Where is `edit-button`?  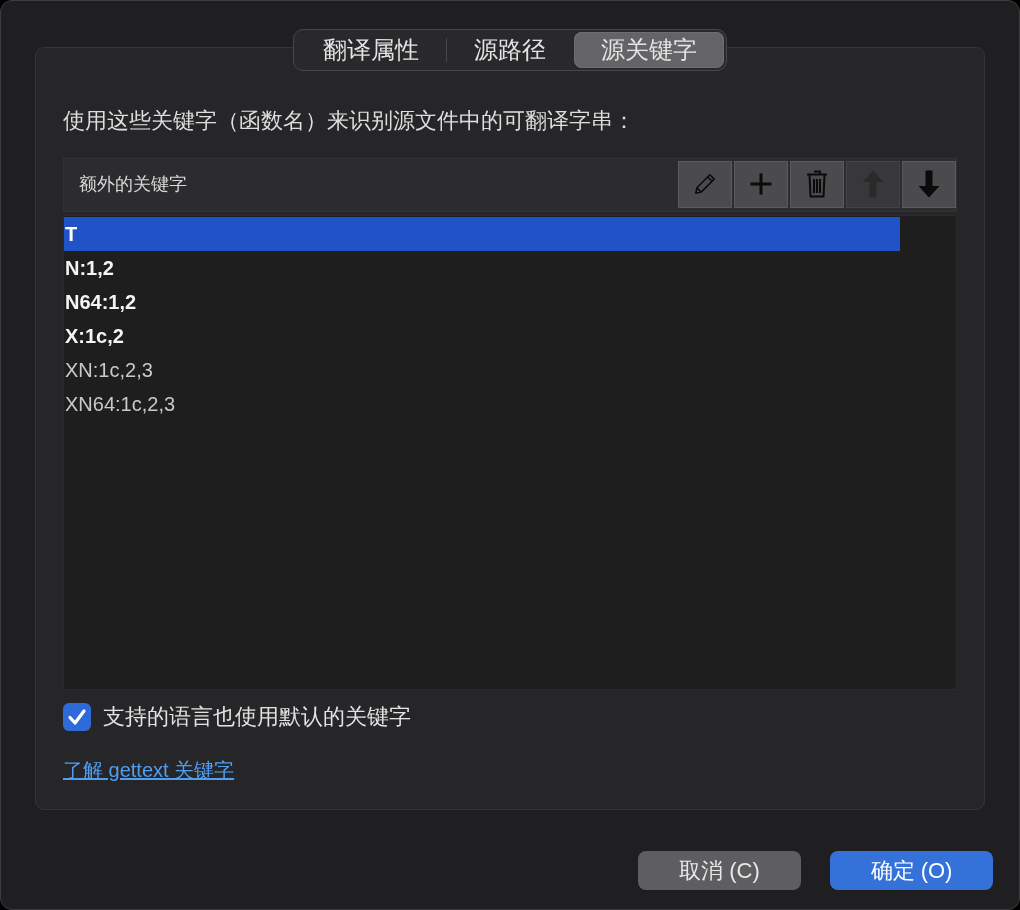
edit-button is located at coordinates (705, 184).